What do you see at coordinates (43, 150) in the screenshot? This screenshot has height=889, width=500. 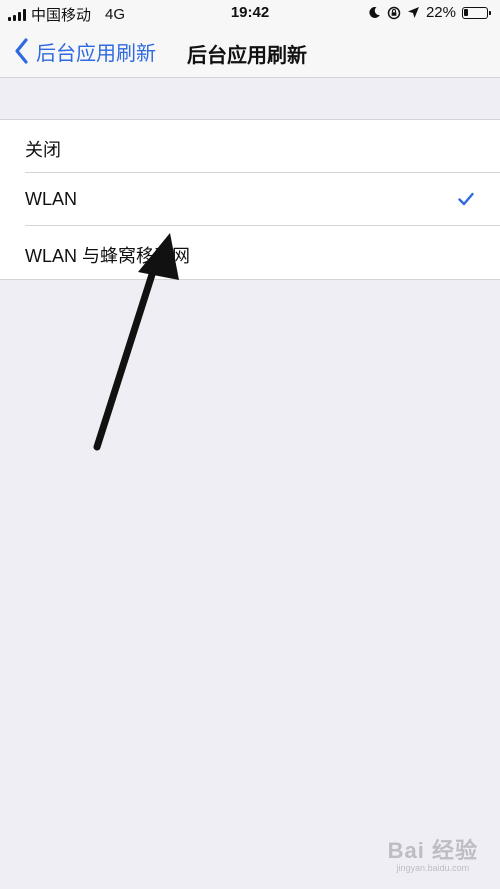 I see `option-label: 关闭` at bounding box center [43, 150].